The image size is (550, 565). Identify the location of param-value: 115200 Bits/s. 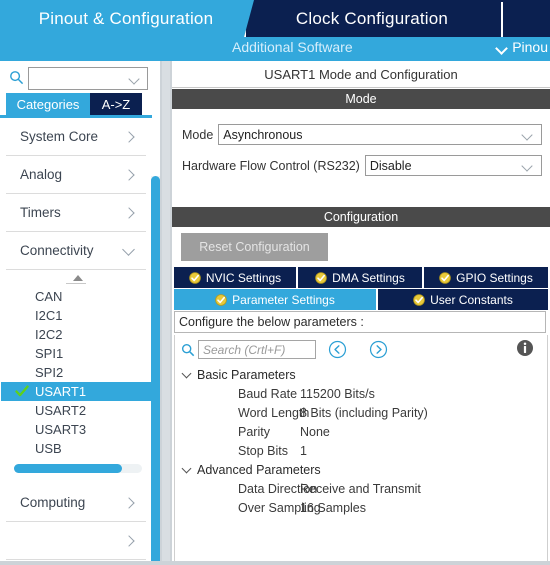
(337, 393).